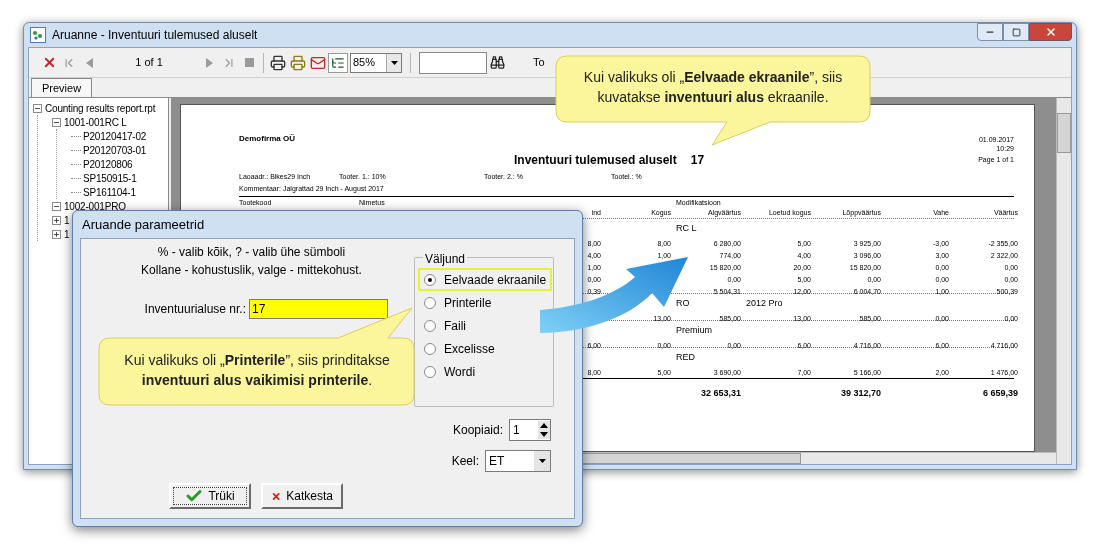 The height and width of the screenshot is (550, 1100). Describe the element at coordinates (194, 309) in the screenshot. I see `field-label: Inventuurialuse nr.:` at that location.